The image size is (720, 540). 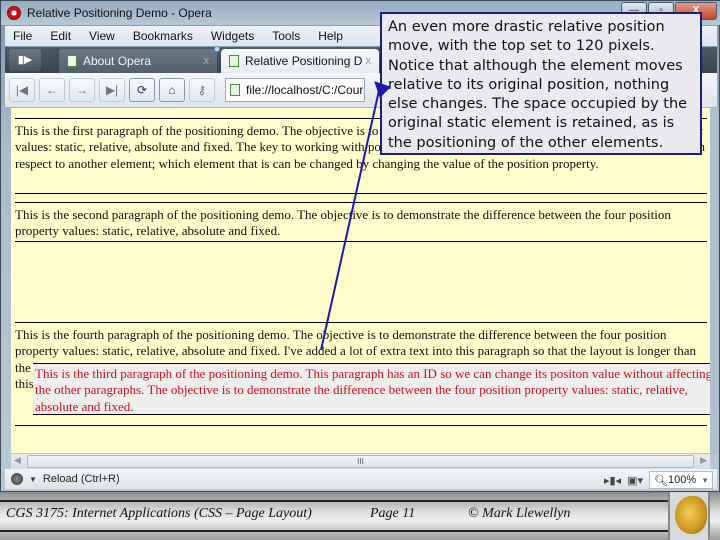 I want to click on status-controls: ▸▮◂ ▣▾ 🔍︎ 100% ▼, so click(x=658, y=480).